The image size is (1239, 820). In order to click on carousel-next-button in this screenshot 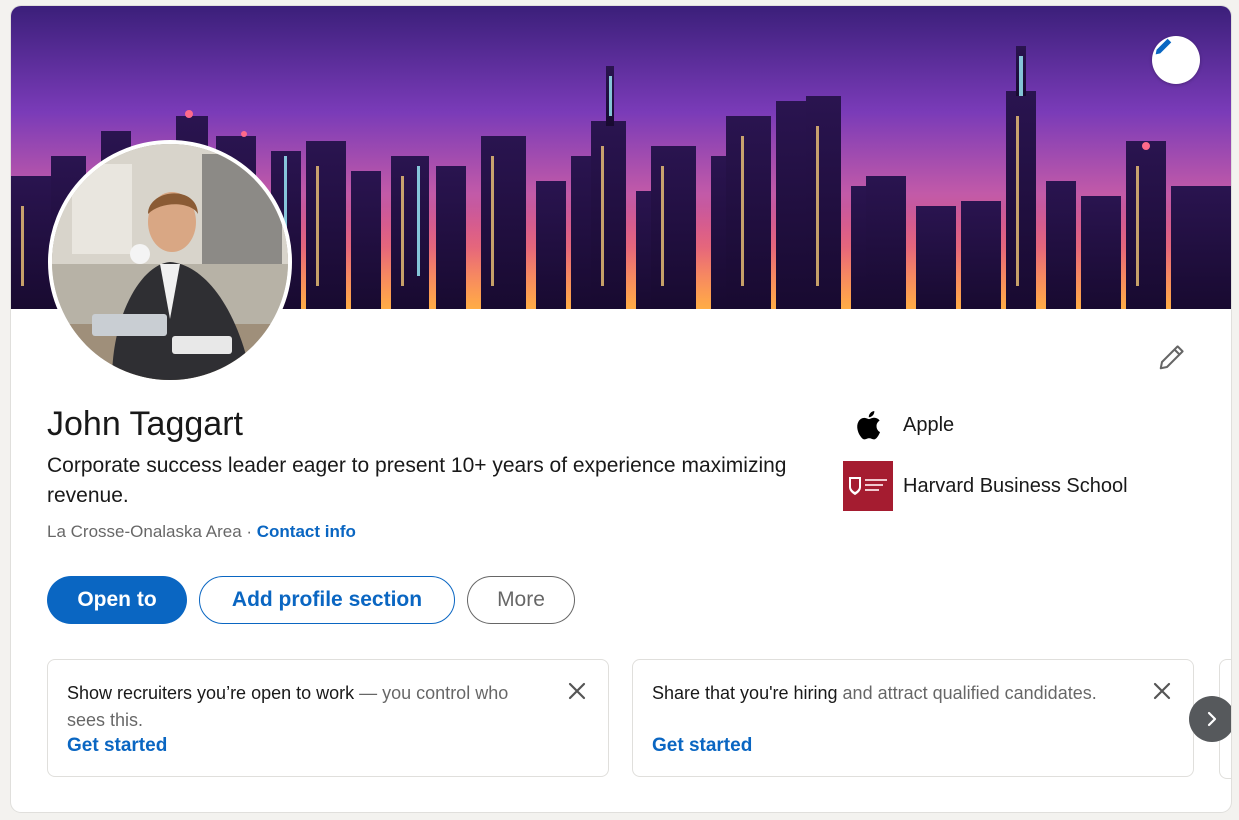, I will do `click(1210, 719)`.